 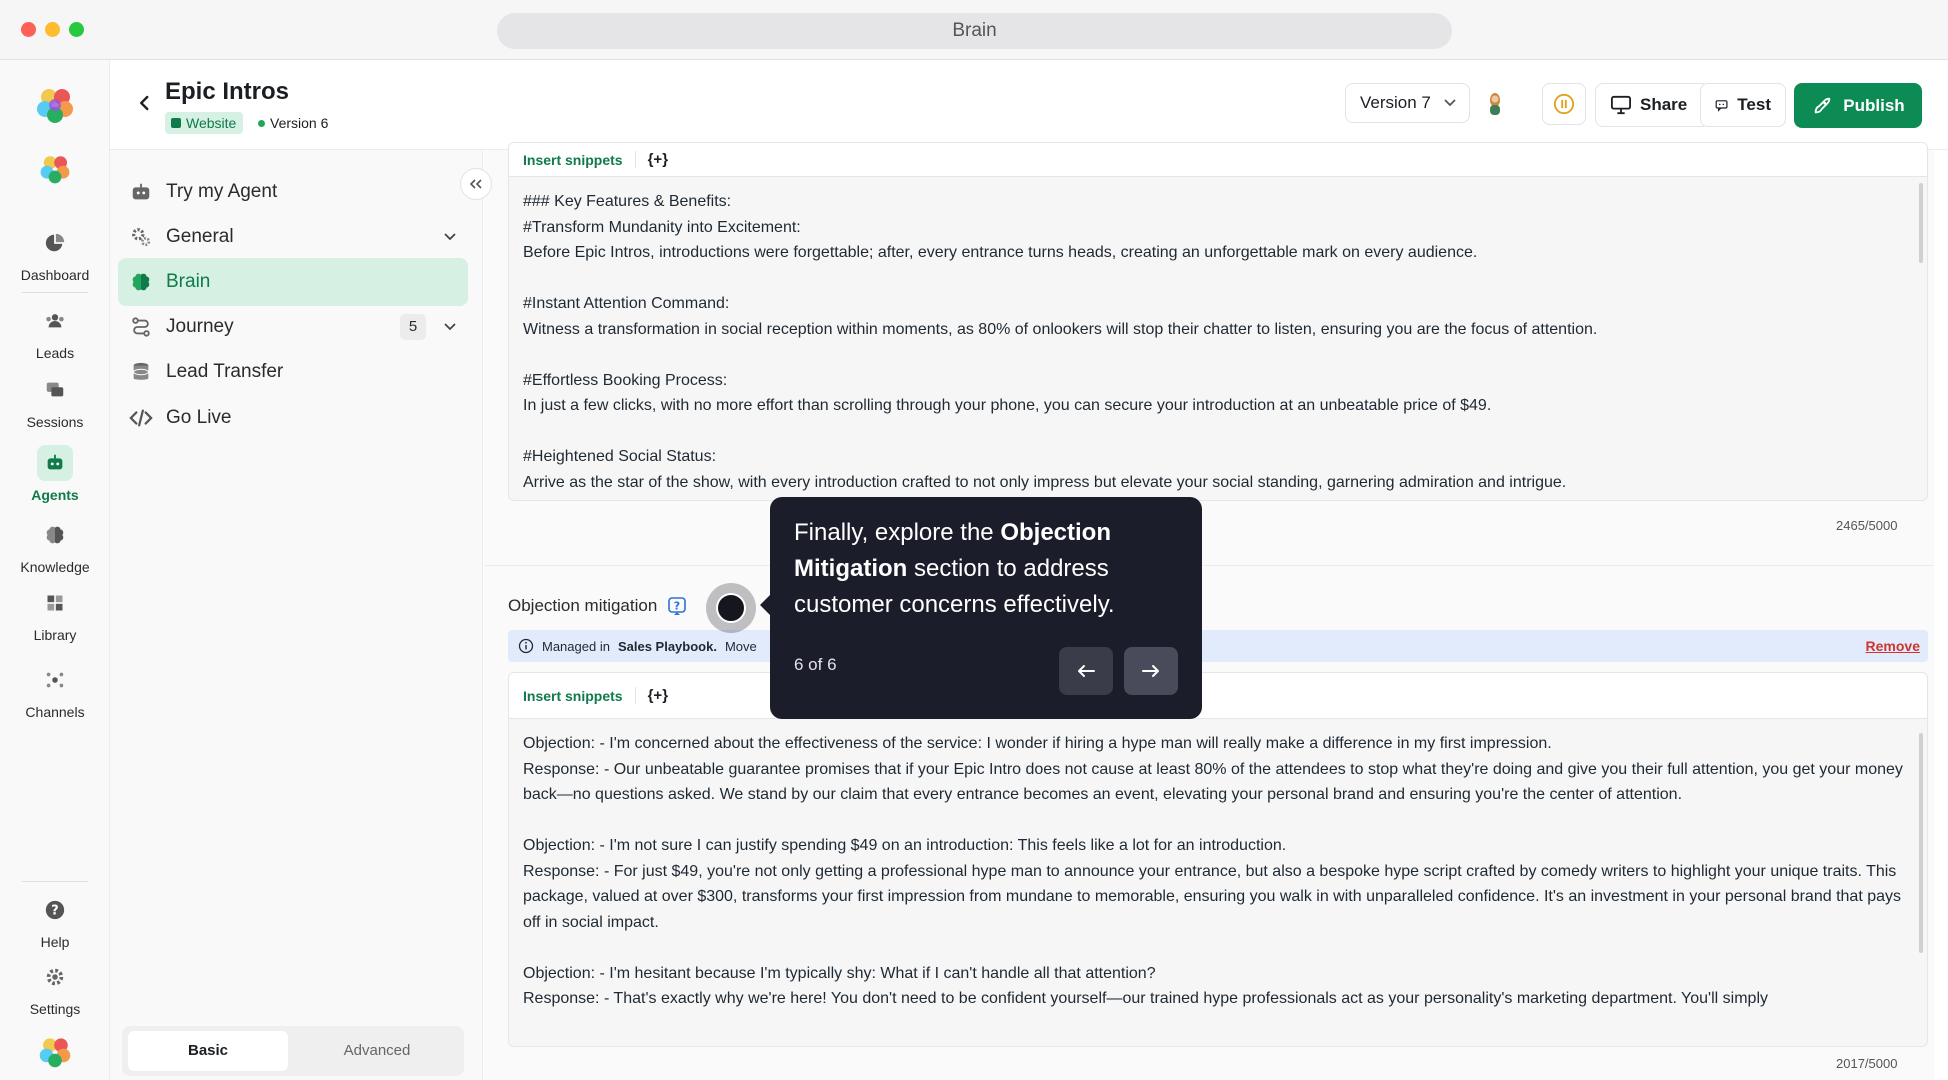 I want to click on rail-item-label: Help, so click(x=55, y=942).